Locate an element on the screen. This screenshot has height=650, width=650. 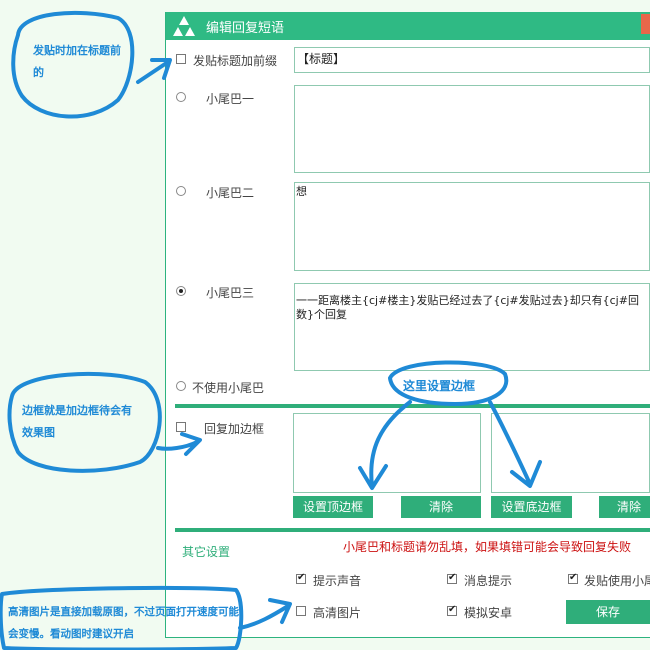
annotation-text-2: 边框就是加边框待会有效果图 is located at coordinates (77, 421).